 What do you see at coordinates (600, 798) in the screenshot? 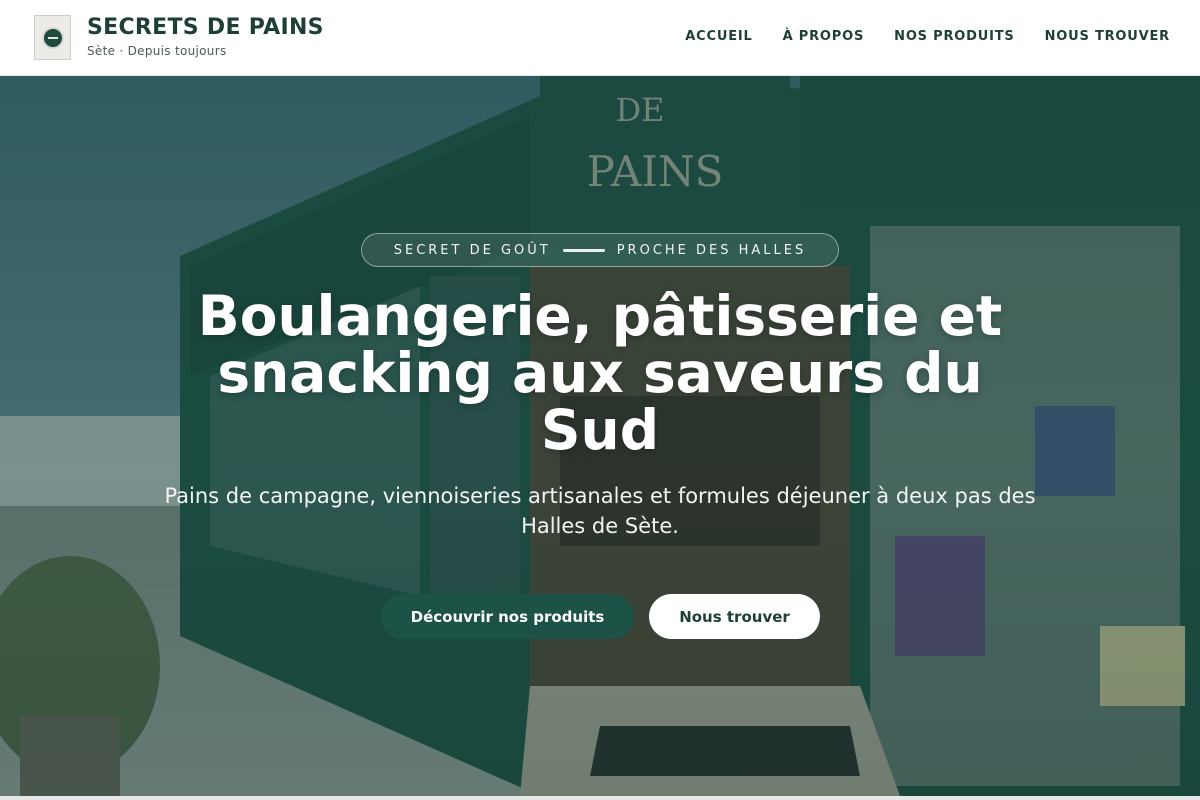
I see `bottom-strip` at bounding box center [600, 798].